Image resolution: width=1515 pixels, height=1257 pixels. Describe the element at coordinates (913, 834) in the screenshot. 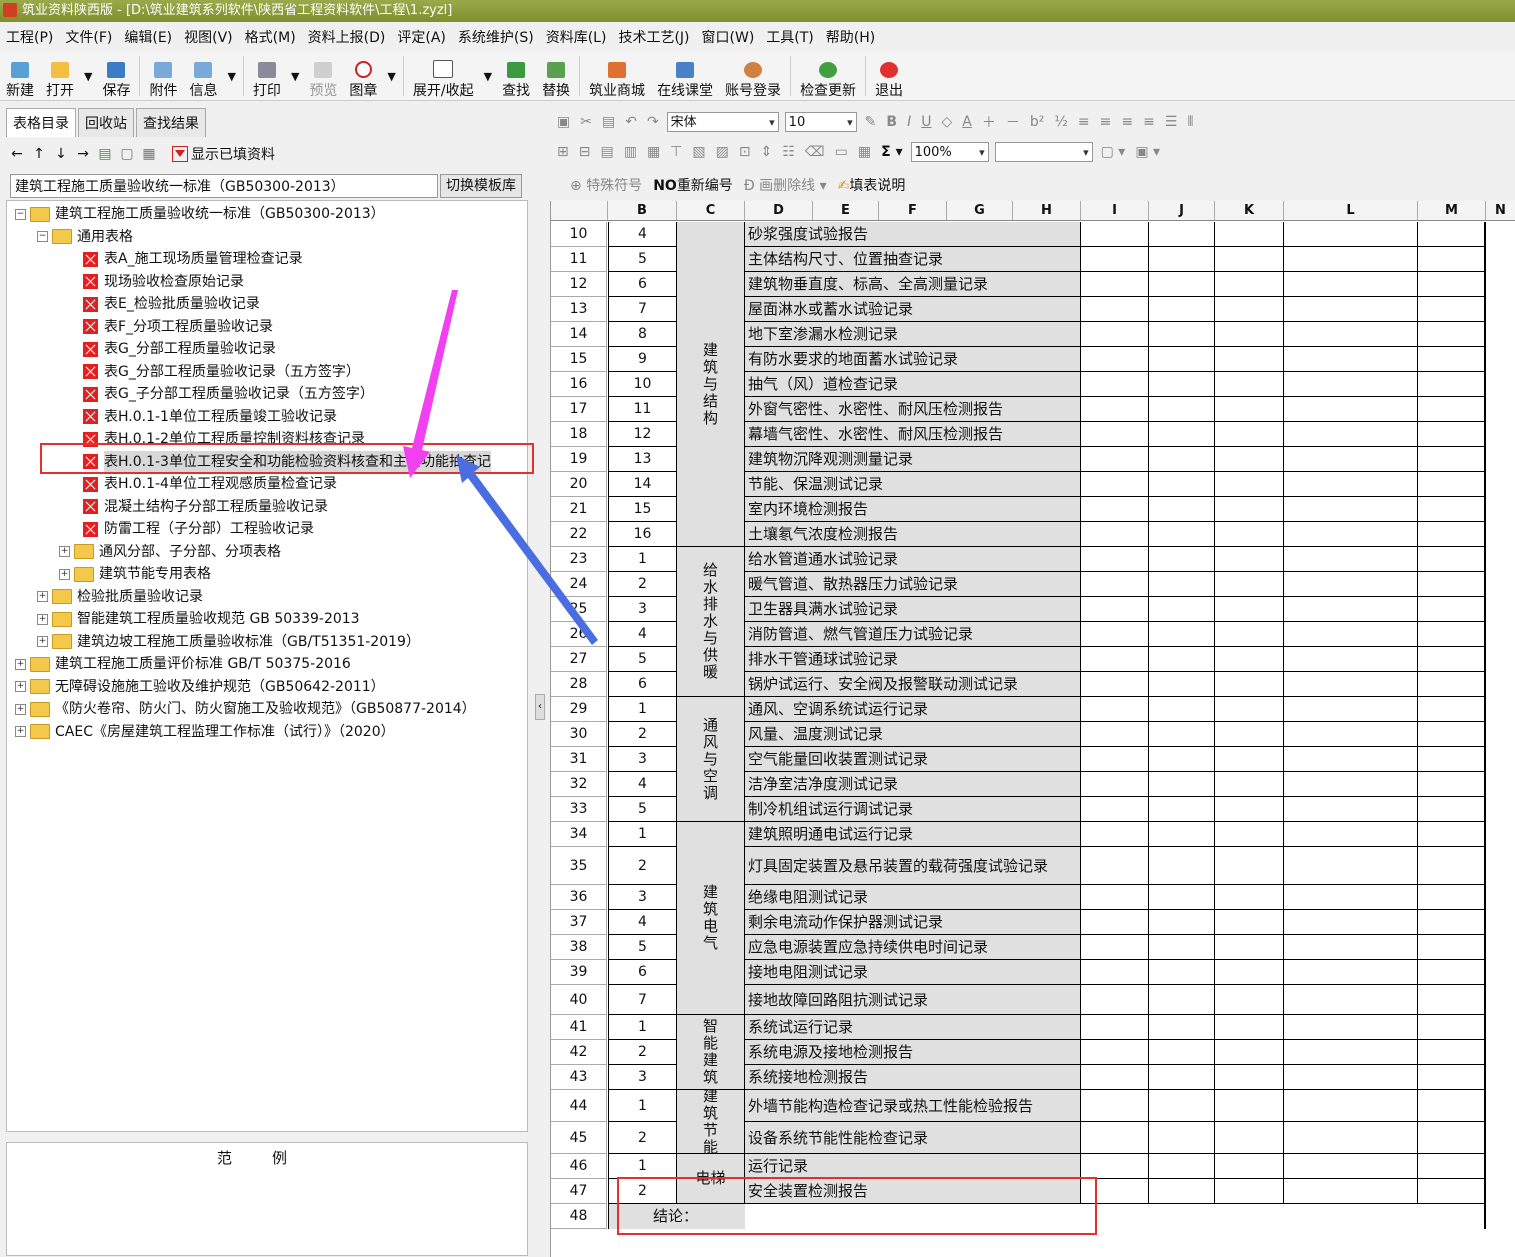

I see `item-name-cell: 建筑照明通电试运行记录` at that location.